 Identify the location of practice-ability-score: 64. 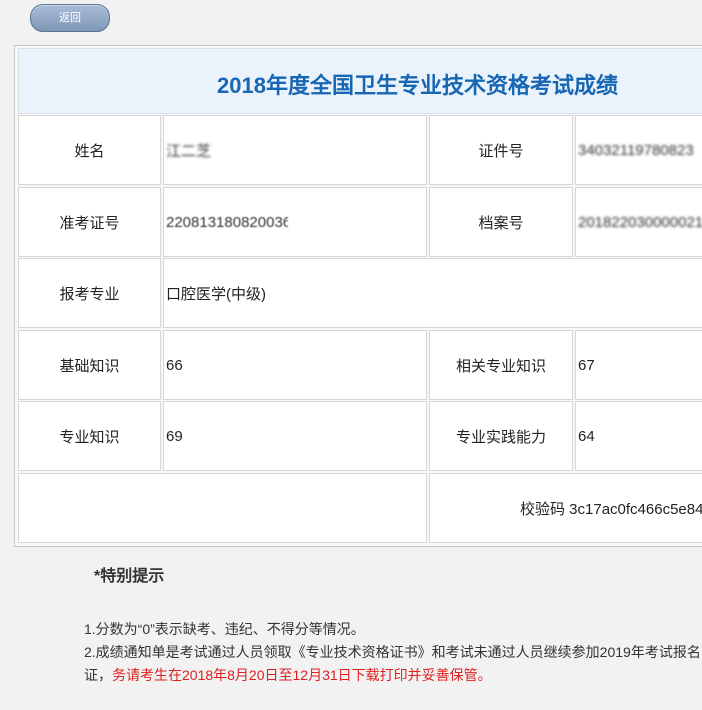
(586, 436).